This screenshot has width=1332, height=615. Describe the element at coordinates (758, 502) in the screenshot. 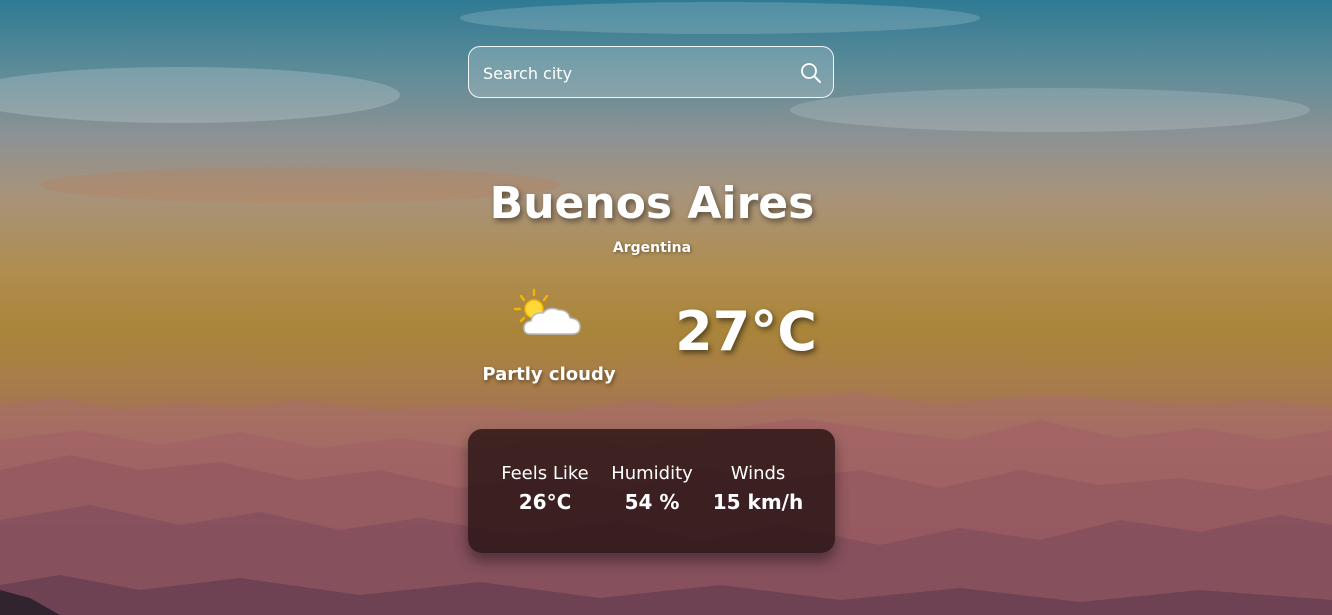

I see `winds-value: 15 km/h` at that location.